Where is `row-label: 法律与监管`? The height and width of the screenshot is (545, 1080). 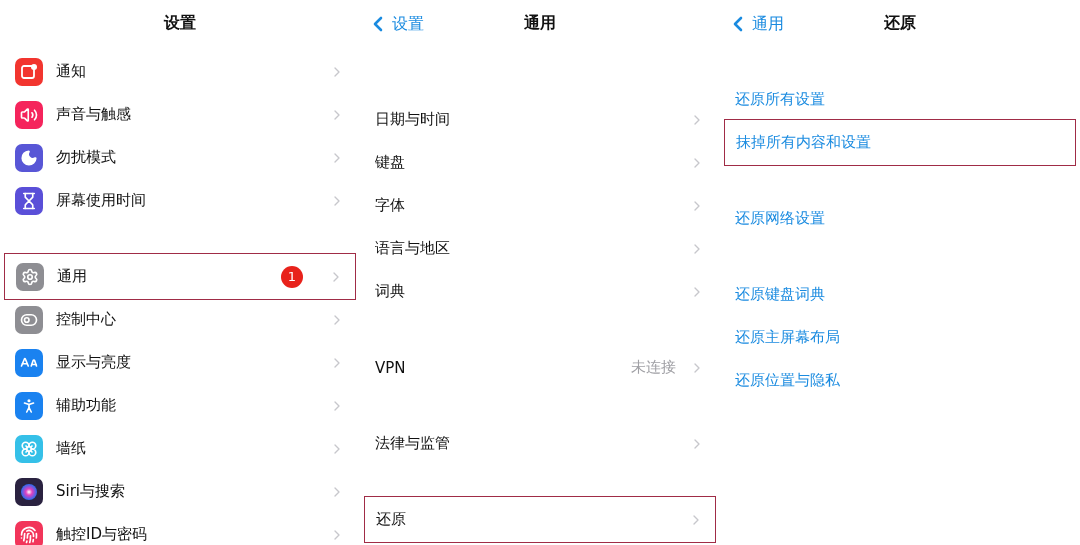
row-label: 法律与监管 is located at coordinates (413, 443).